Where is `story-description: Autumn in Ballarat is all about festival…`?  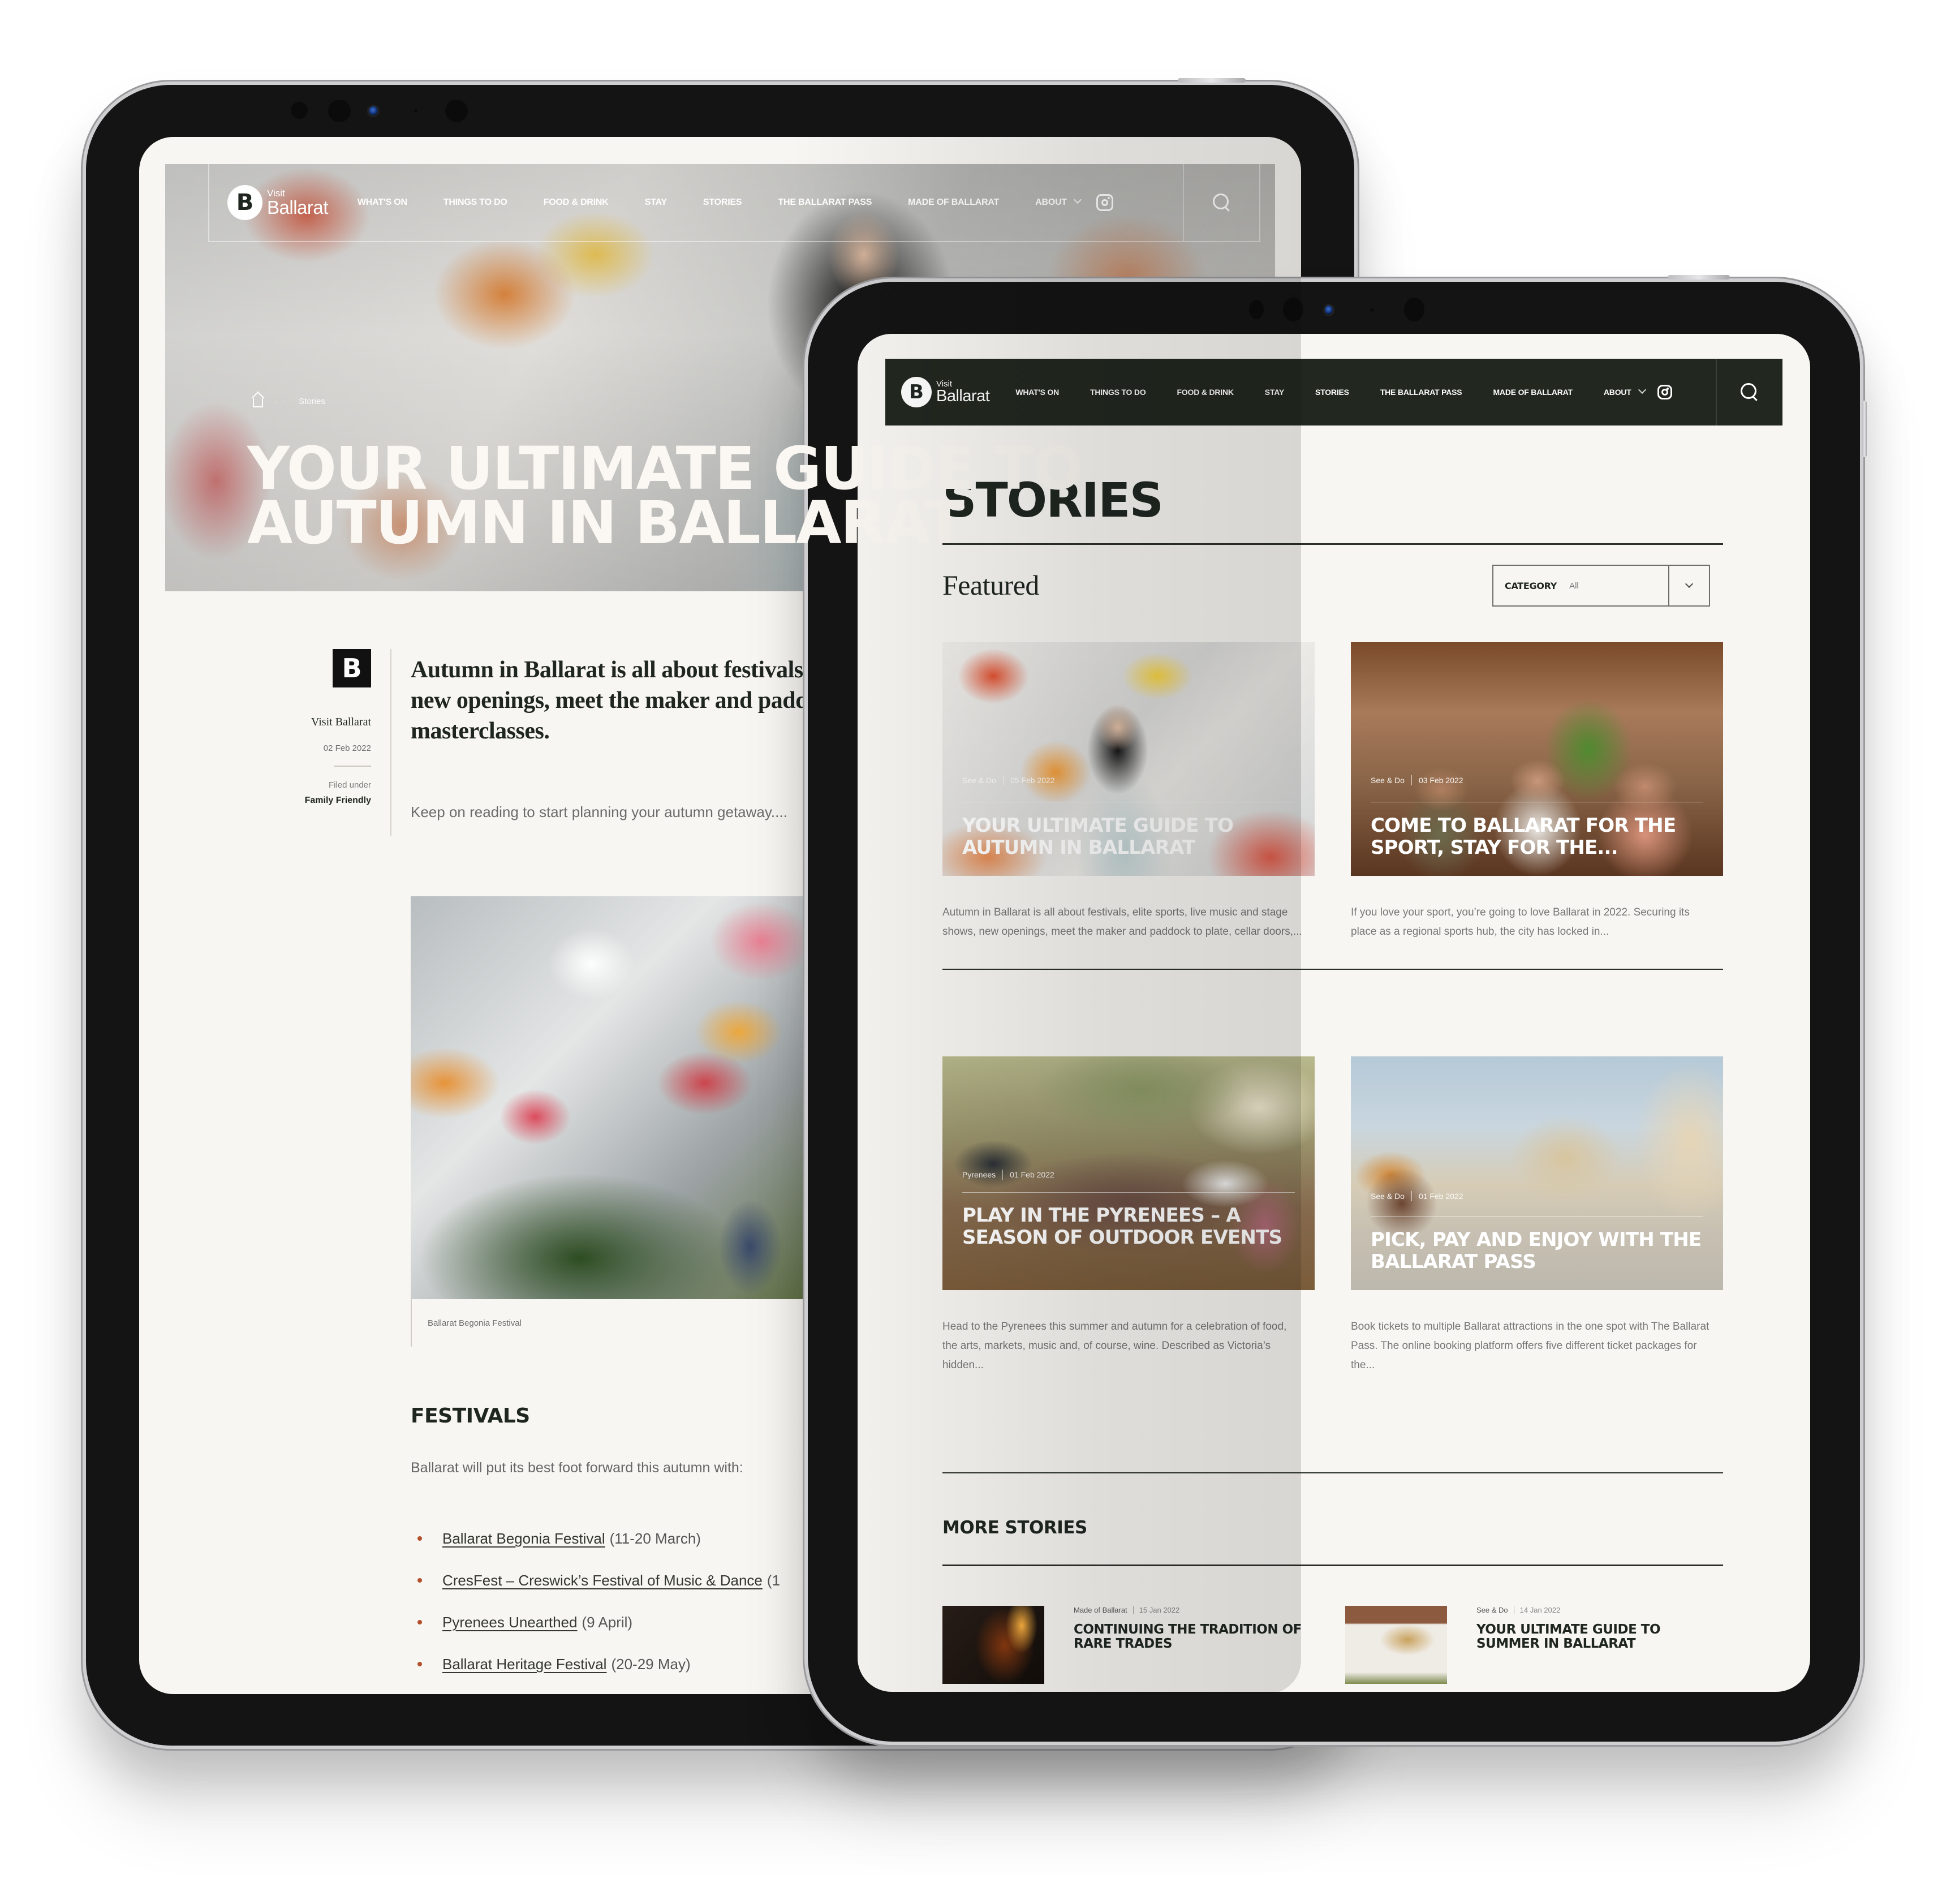
story-description: Autumn in Ballarat is all about festival… is located at coordinates (1122, 922).